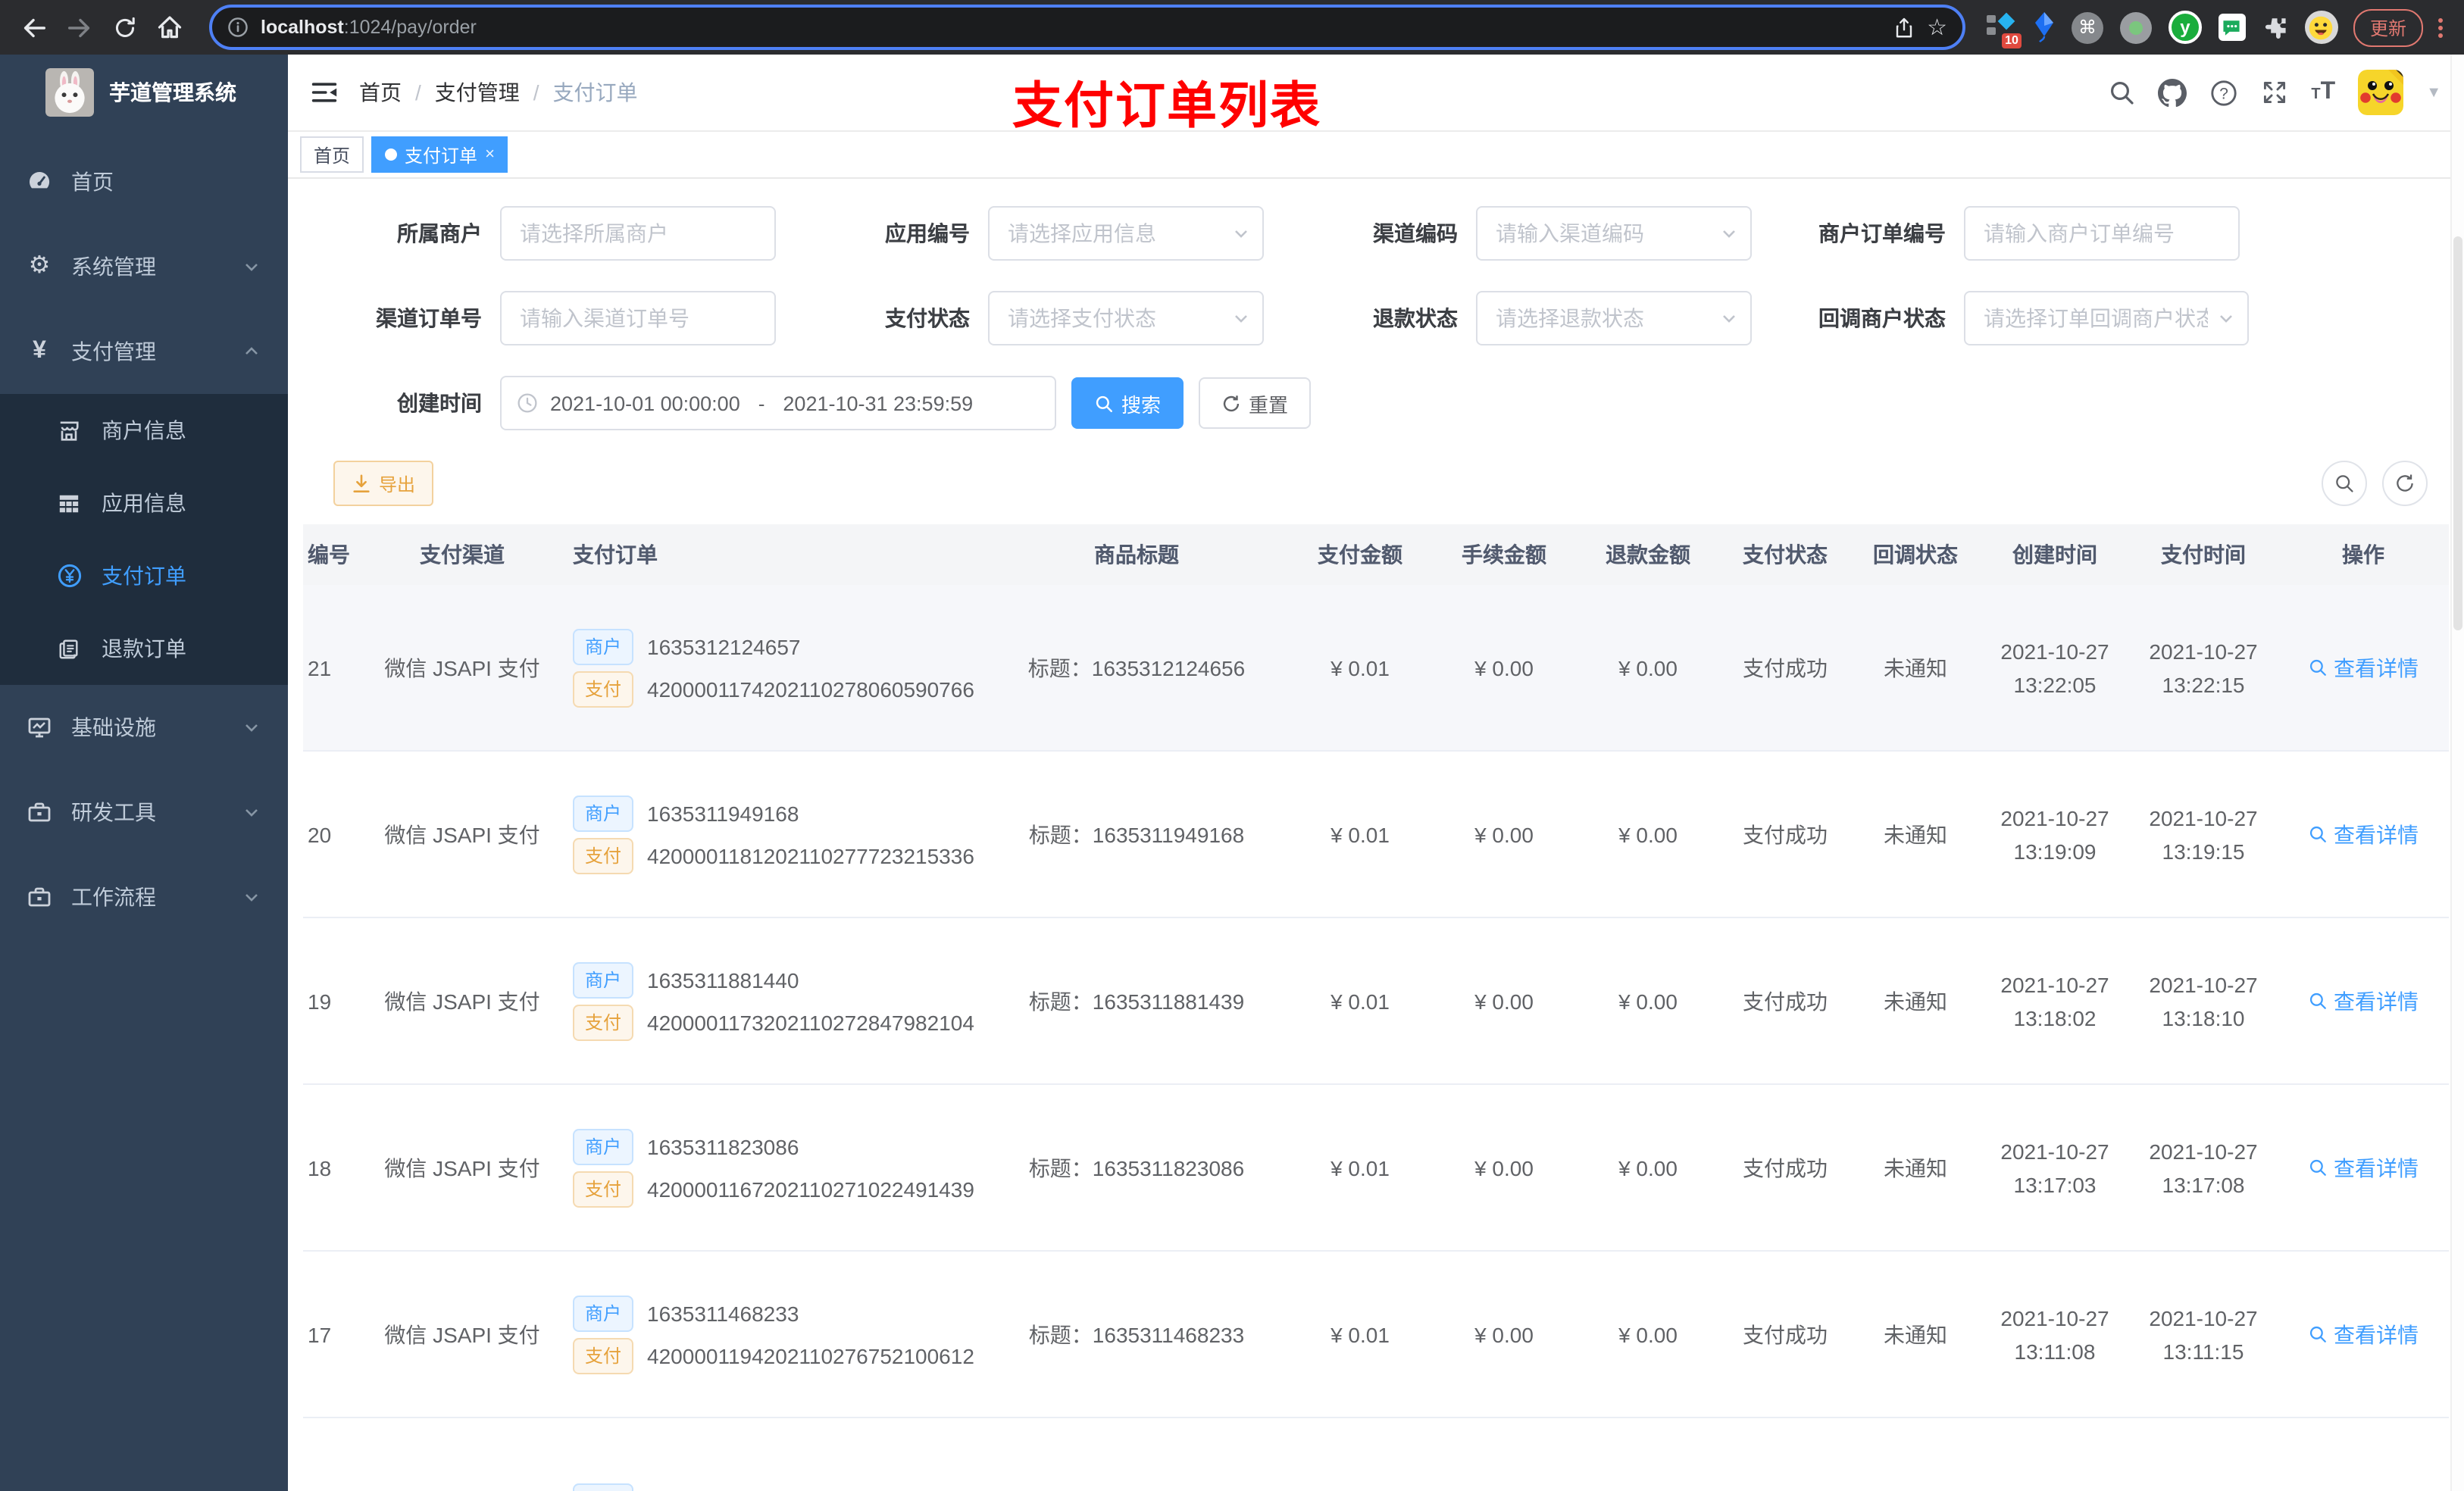 Image resolution: width=2464 pixels, height=1491 pixels. I want to click on breadcrumb-pay-manage: 支付管理, so click(477, 92).